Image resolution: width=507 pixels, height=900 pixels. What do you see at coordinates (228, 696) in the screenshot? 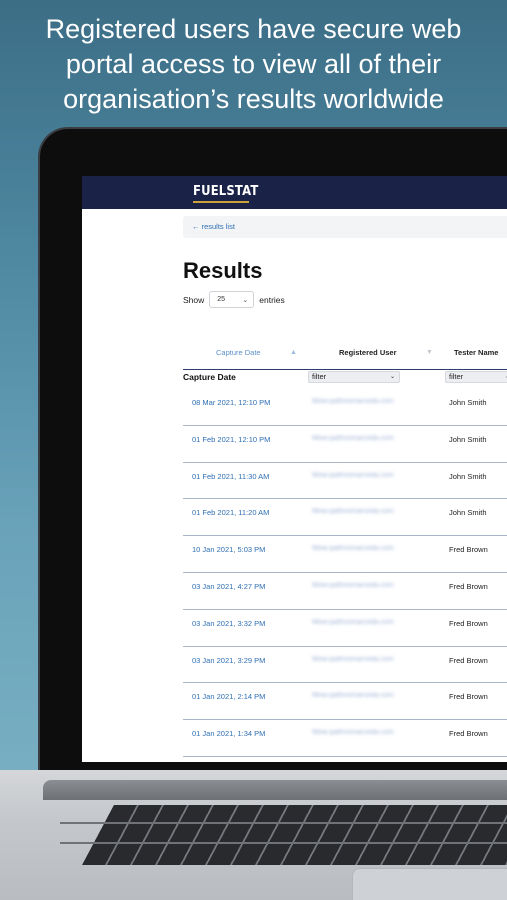
I see `capture-date-link: 01 Jan 2021, 2:14 PM` at bounding box center [228, 696].